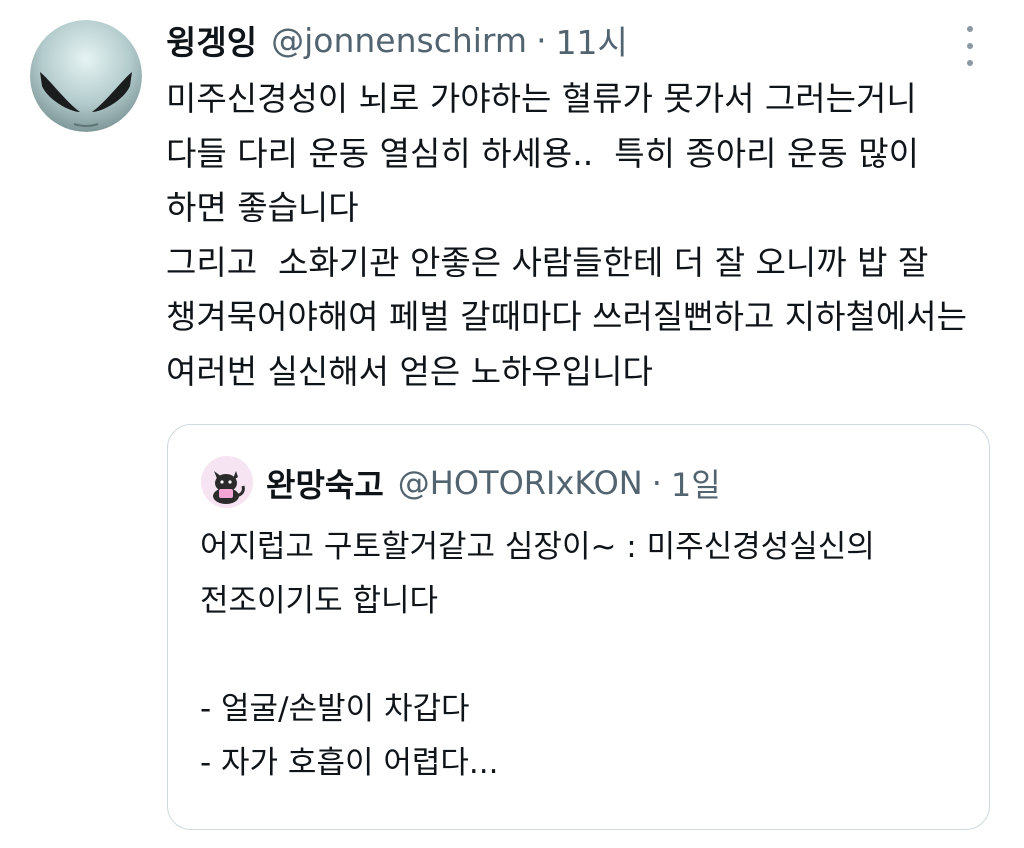 The width and height of the screenshot is (1024, 848). I want to click on timestamp: 11시, so click(592, 40).